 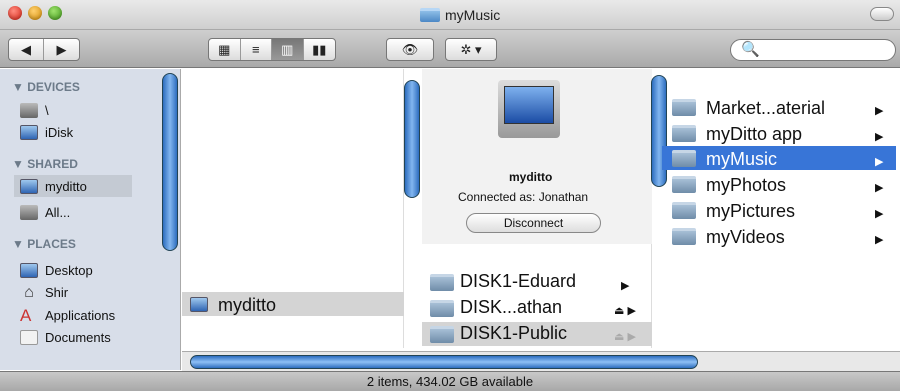 I want to click on sidebar-item-shir: ⌂ Shir, so click(x=44, y=292).